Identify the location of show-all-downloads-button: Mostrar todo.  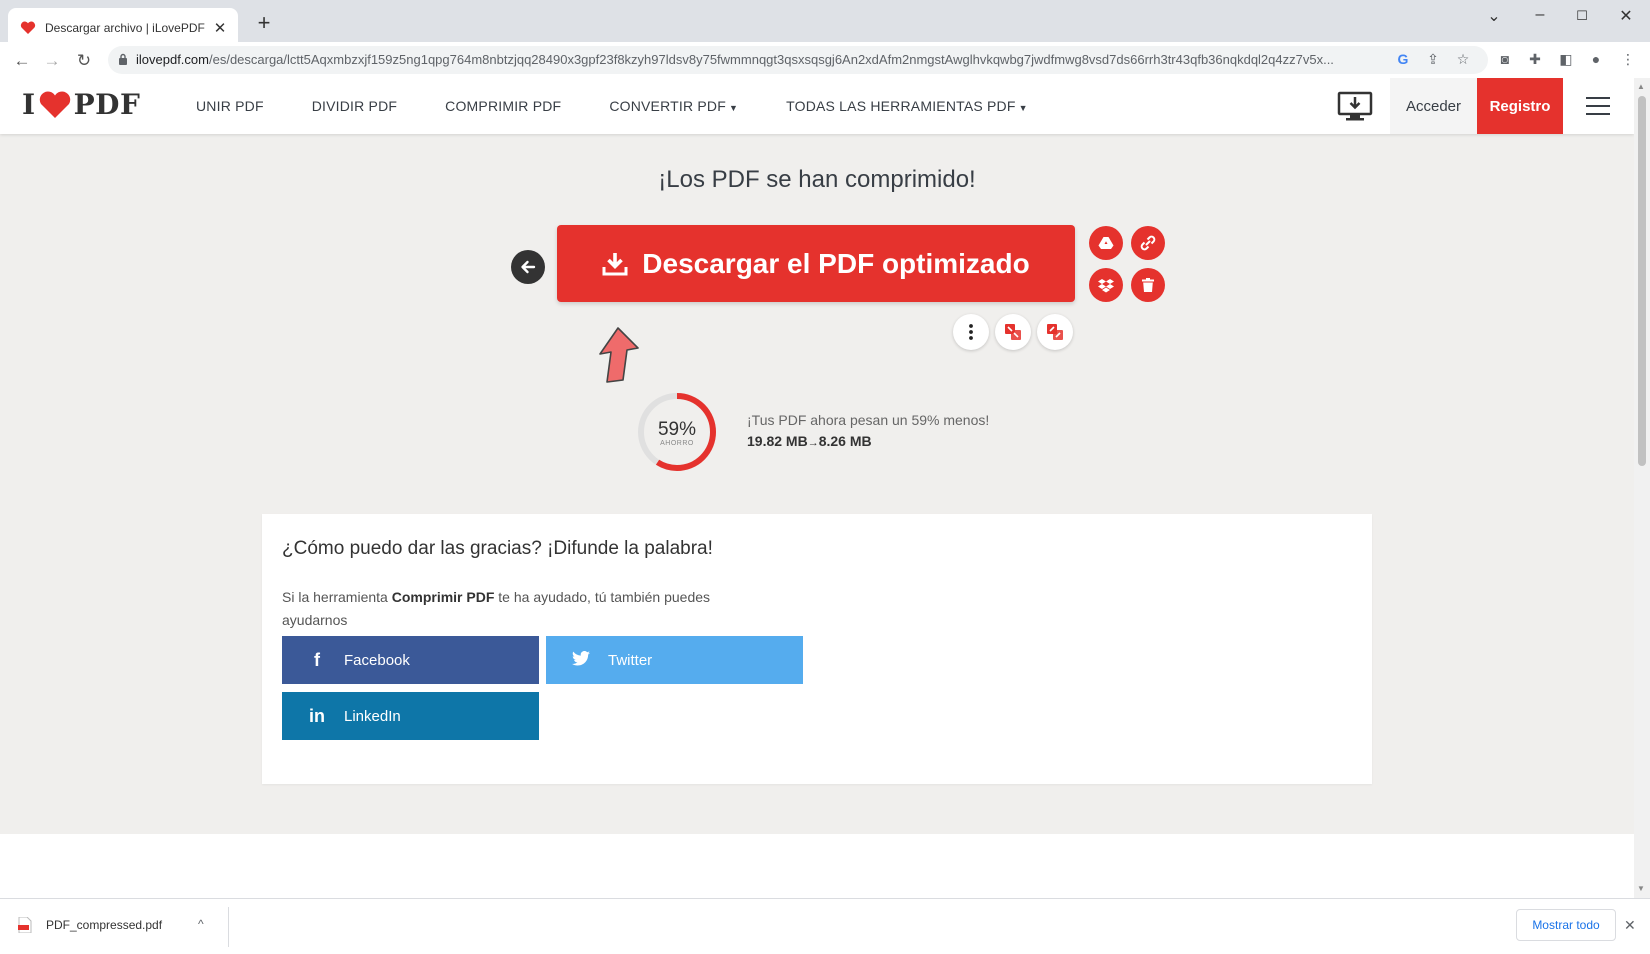
(1566, 925).